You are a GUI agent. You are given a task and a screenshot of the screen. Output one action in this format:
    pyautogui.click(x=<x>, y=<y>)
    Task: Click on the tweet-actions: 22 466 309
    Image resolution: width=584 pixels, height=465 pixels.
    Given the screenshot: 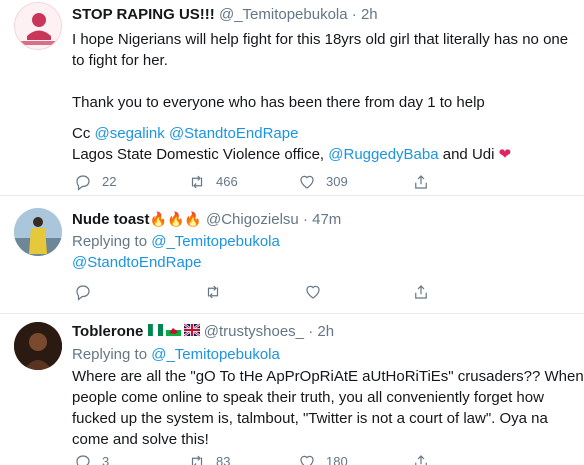 What is the action you would take?
    pyautogui.click(x=307, y=182)
    